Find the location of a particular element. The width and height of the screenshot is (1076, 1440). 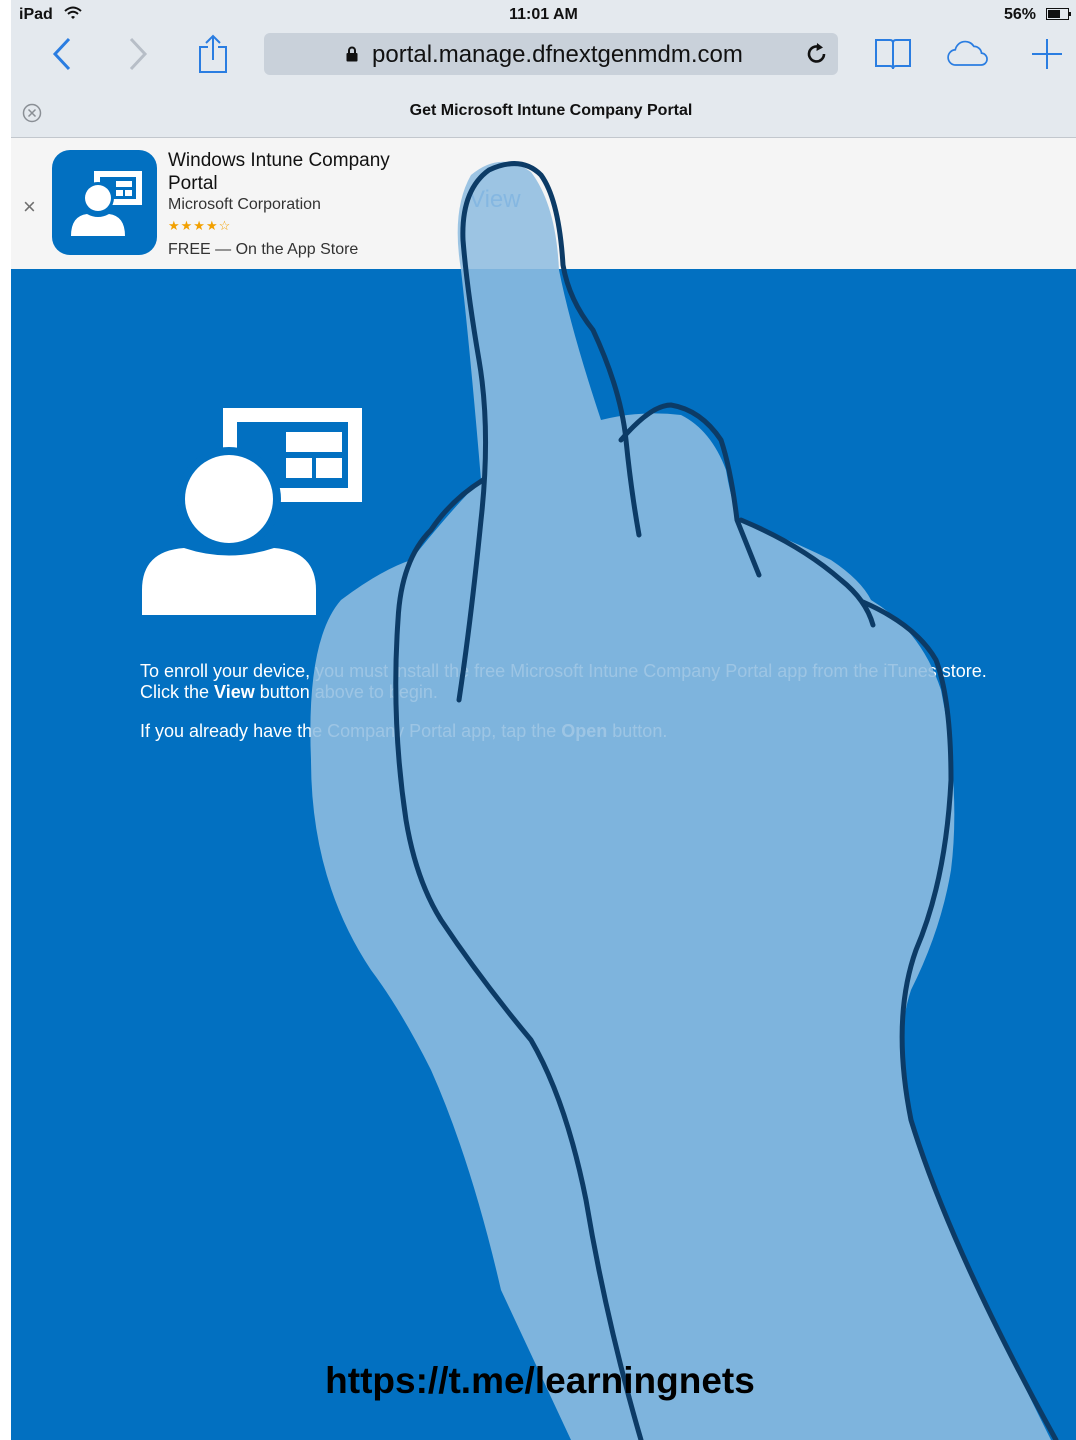

open-emphasis: Open is located at coordinates (584, 731).